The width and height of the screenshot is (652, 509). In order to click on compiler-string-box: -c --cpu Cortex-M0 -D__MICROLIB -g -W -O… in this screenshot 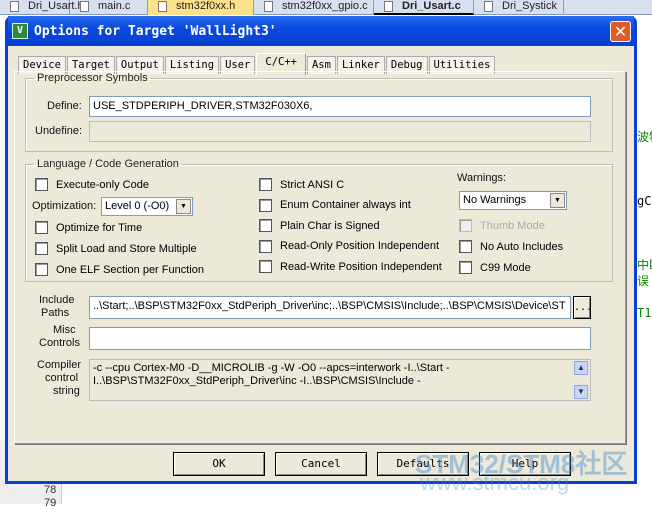, I will do `click(340, 380)`.